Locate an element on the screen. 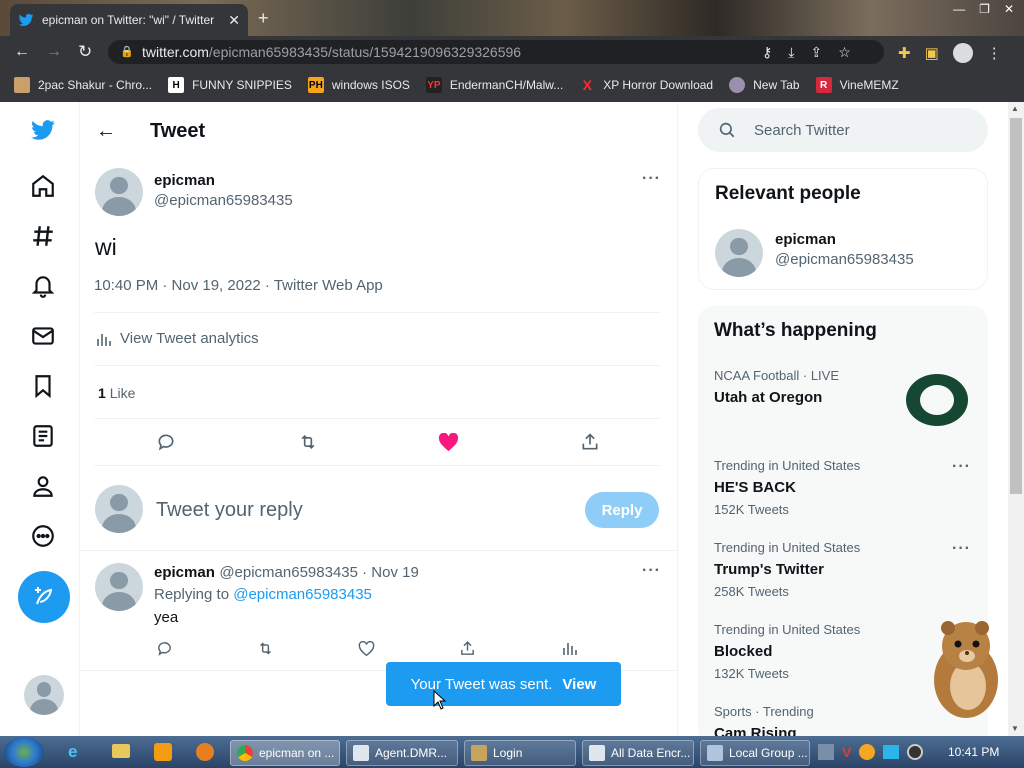 Image resolution: width=1024 pixels, height=768 pixels. new-tab-icon: + is located at coordinates (263, 18).